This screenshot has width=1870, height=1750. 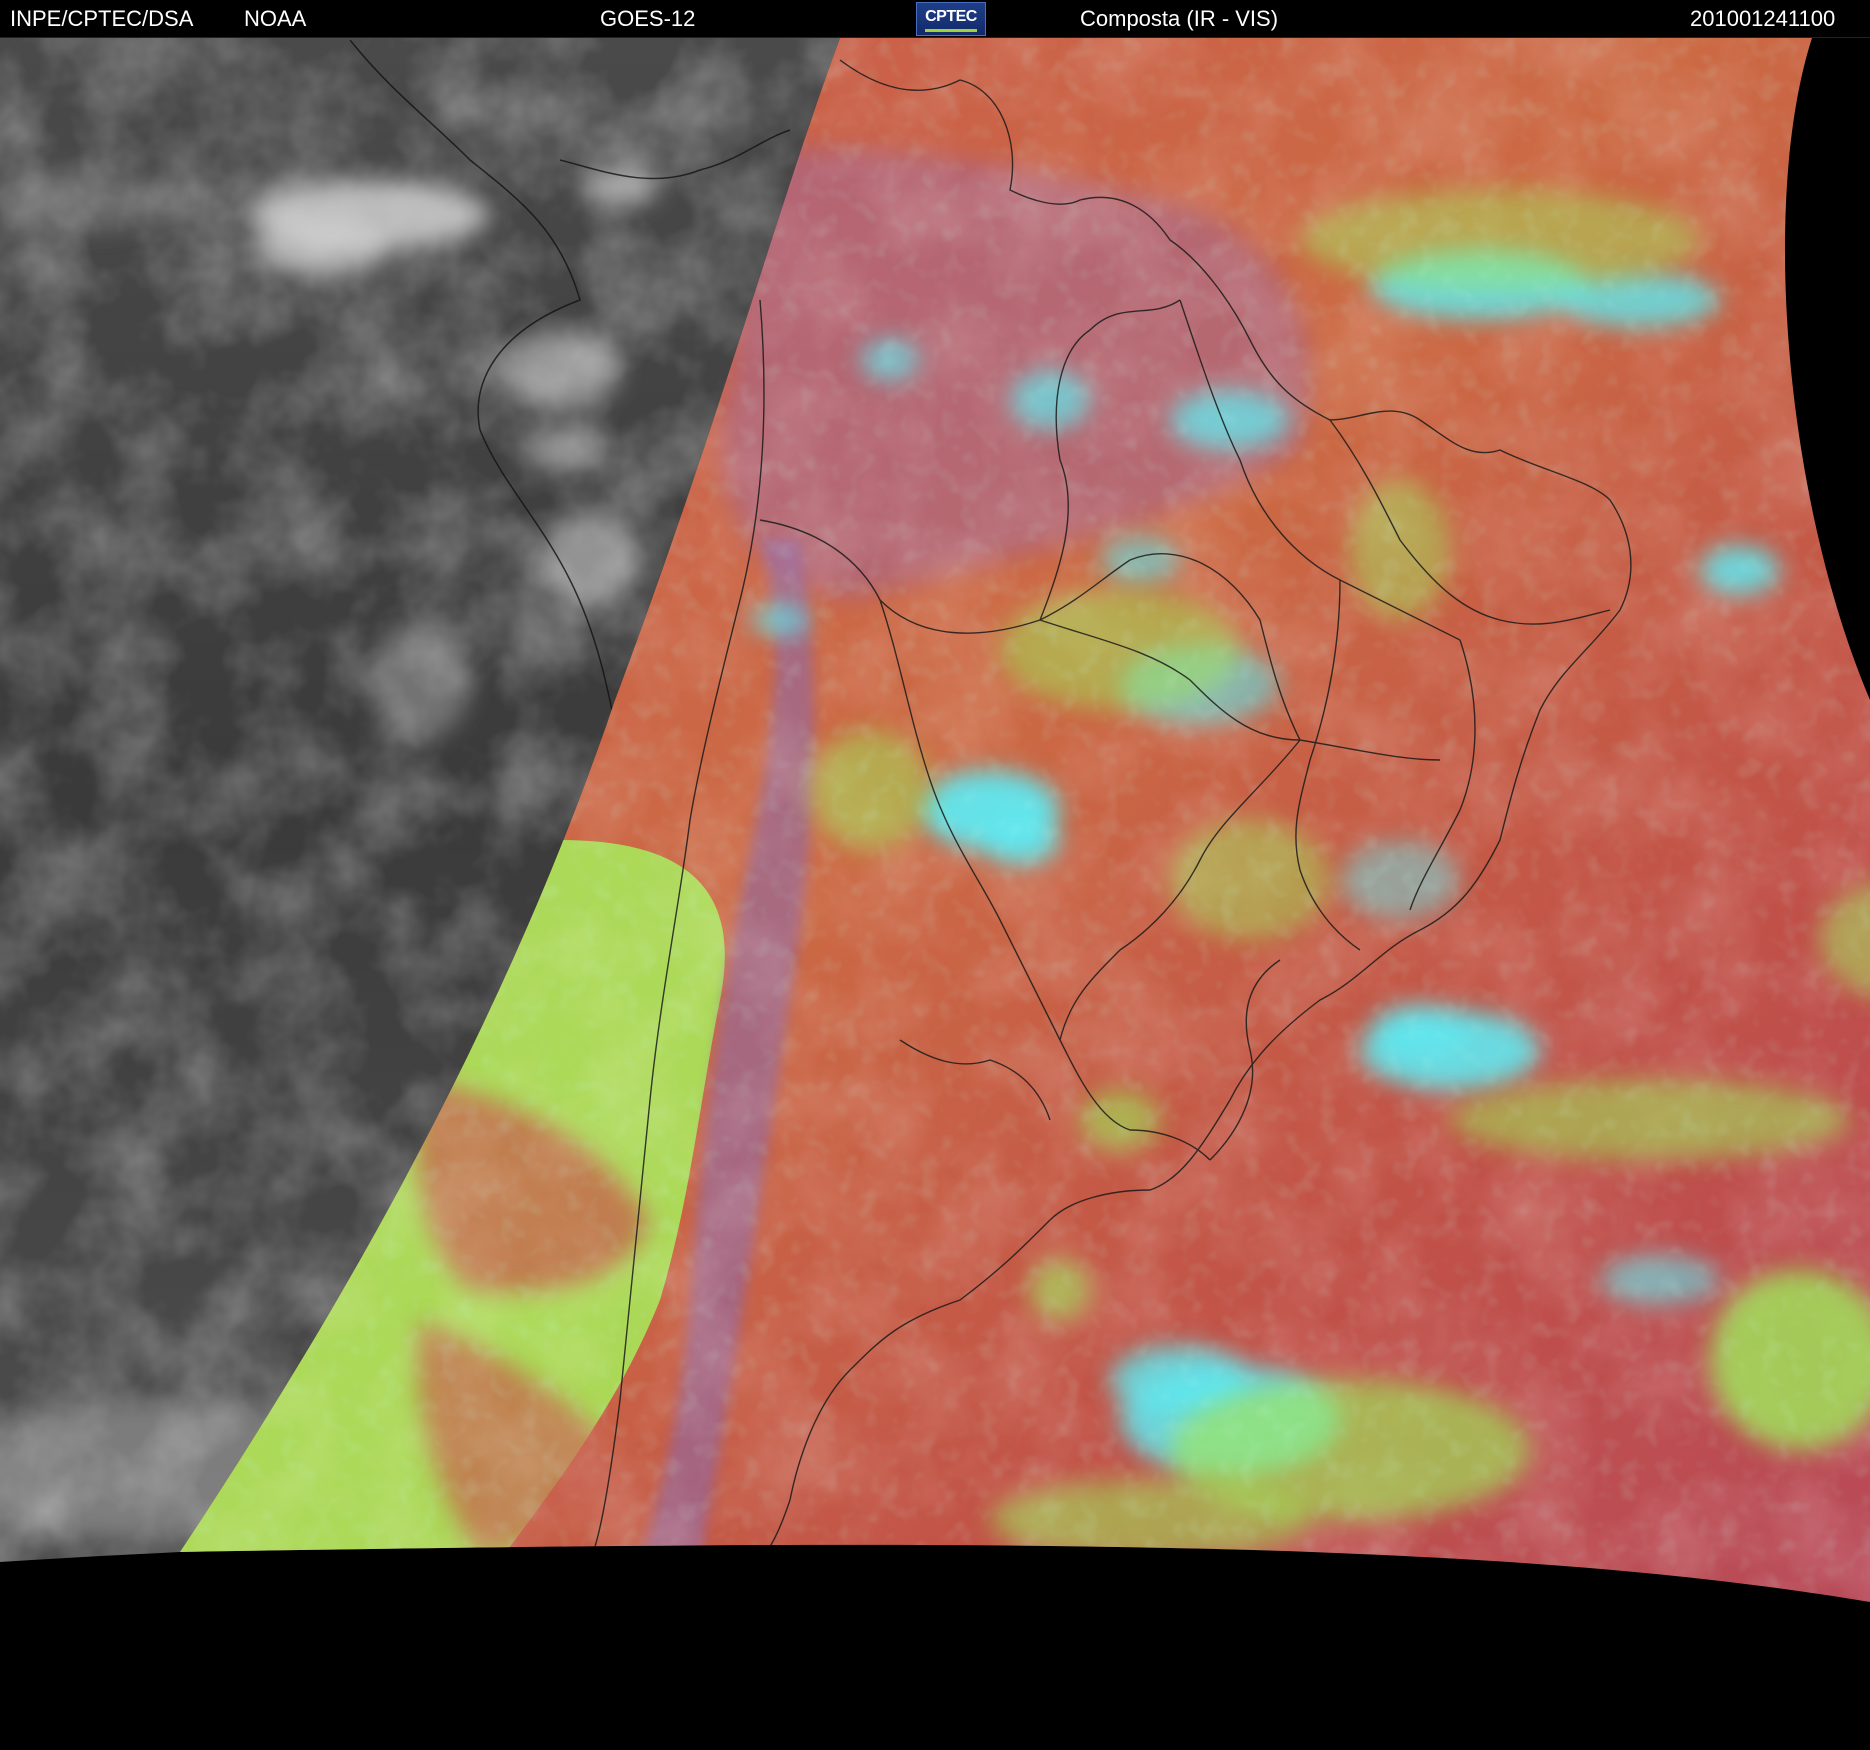 I want to click on satellite-label: GOES-12, so click(x=648, y=18).